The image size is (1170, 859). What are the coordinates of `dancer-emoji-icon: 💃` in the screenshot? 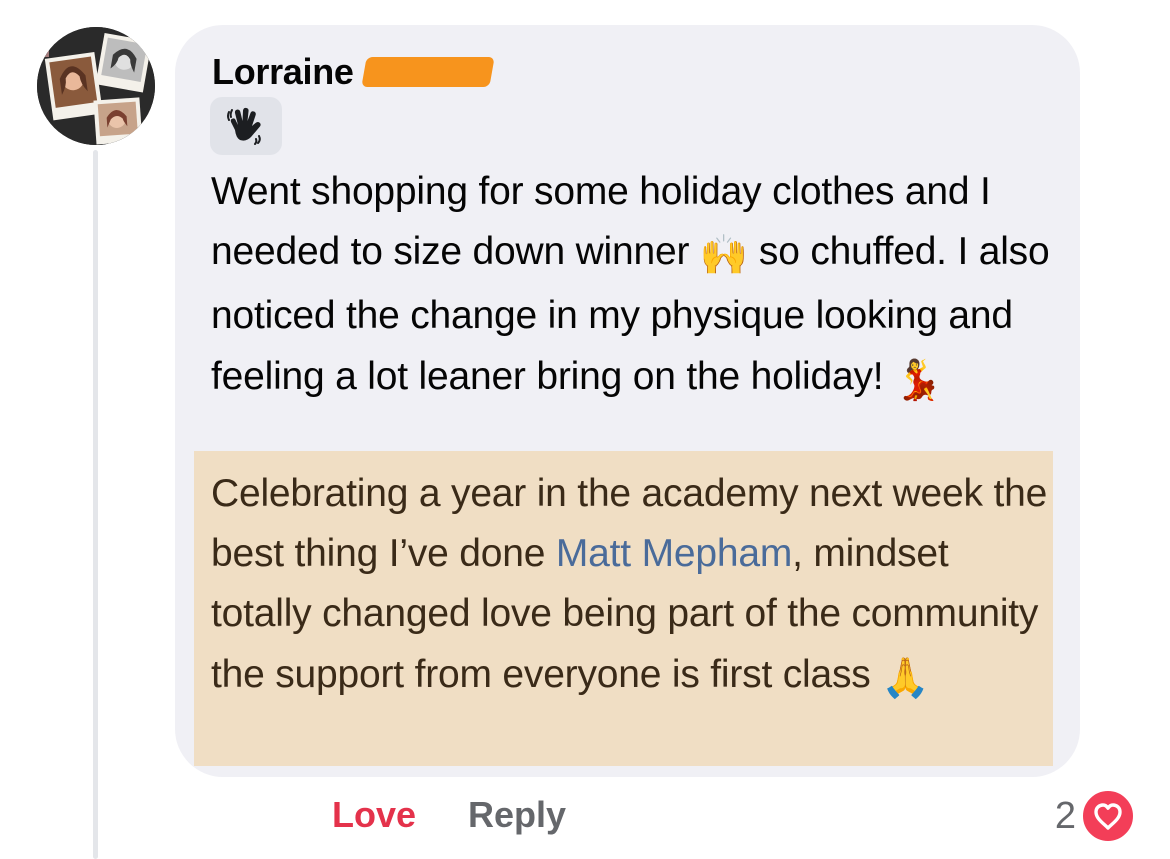 It's located at (918, 380).